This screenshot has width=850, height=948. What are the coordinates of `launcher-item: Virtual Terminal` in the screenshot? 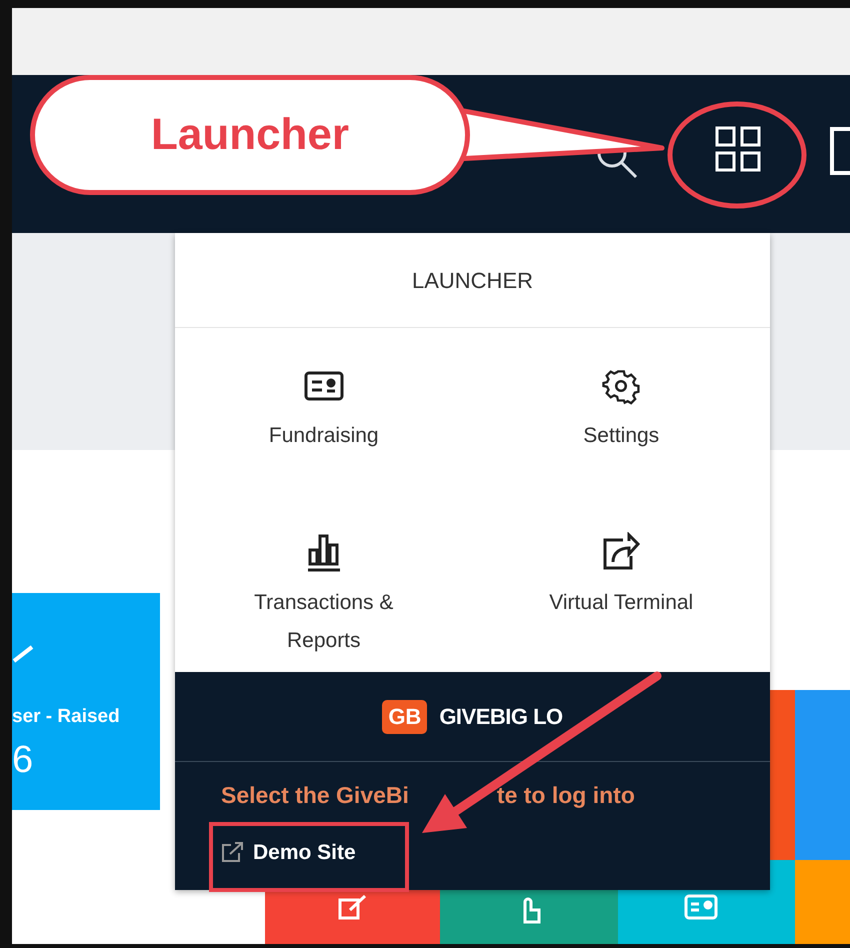 It's located at (621, 612).